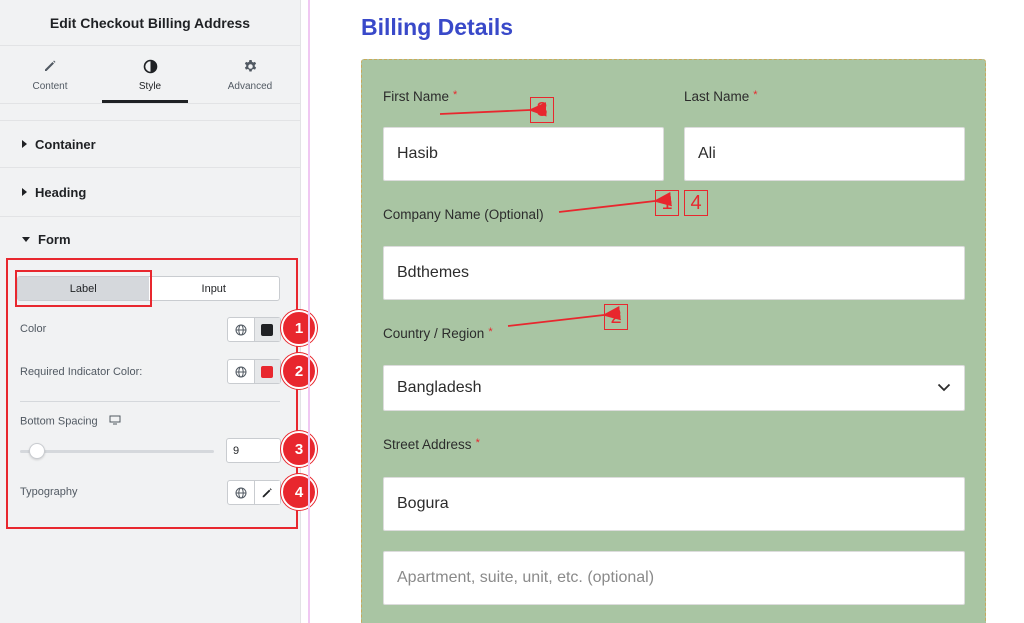 The height and width of the screenshot is (623, 1024). I want to click on bottom-spacing-slider-track, so click(117, 451).